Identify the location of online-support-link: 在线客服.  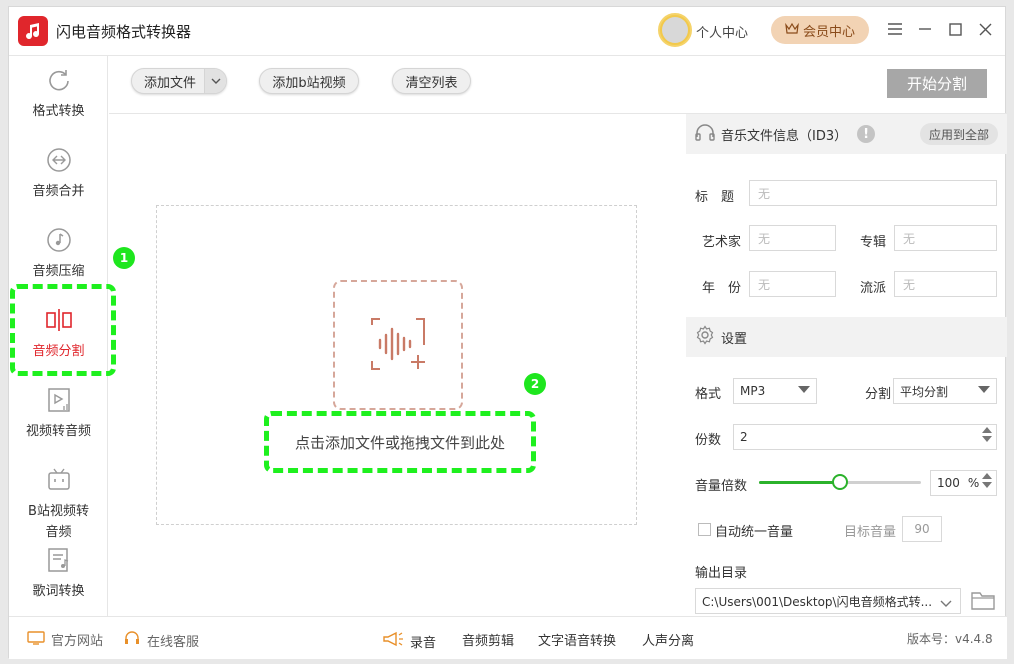
(161, 640).